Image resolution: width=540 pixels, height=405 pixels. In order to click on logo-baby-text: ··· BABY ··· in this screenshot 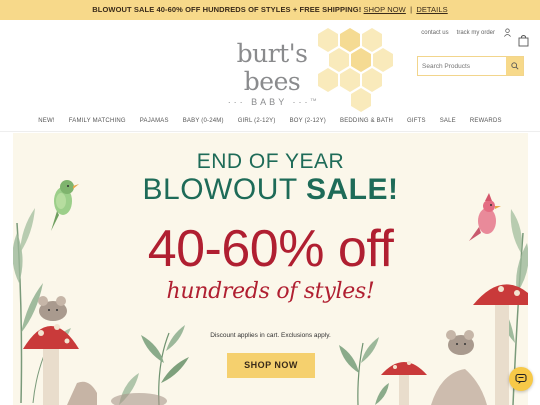, I will do `click(269, 102)`.